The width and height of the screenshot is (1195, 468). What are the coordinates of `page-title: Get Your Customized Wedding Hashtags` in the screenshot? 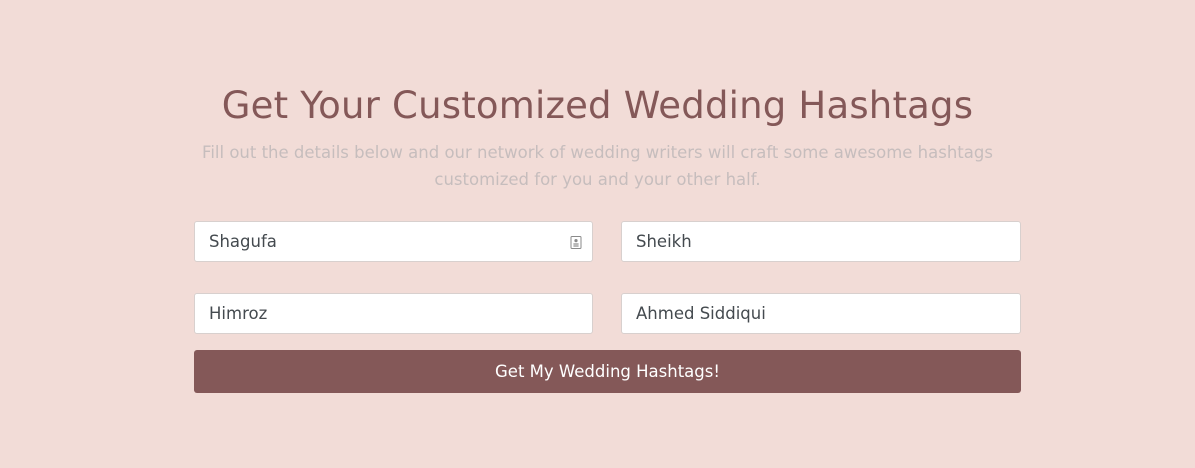 It's located at (597, 105).